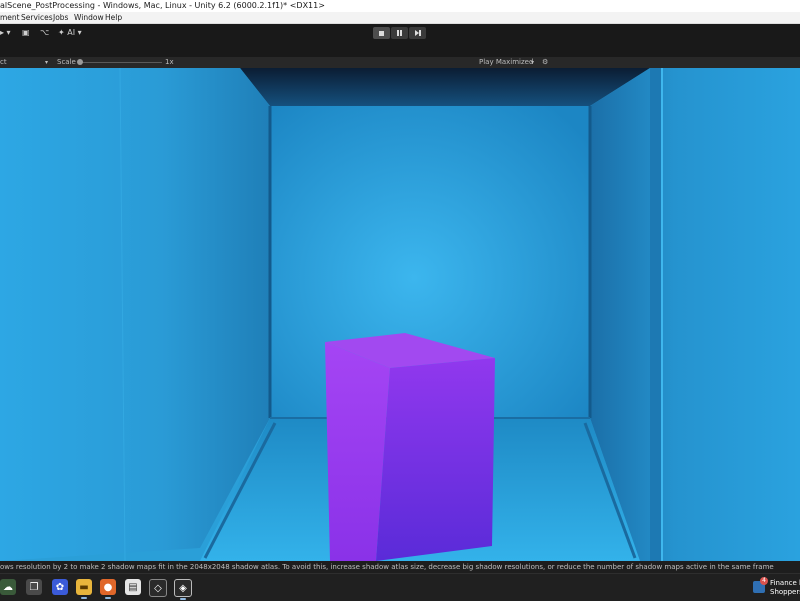 This screenshot has height=601, width=800. What do you see at coordinates (785, 592) in the screenshot?
I see `news-headline-2: Shoppers` at bounding box center [785, 592].